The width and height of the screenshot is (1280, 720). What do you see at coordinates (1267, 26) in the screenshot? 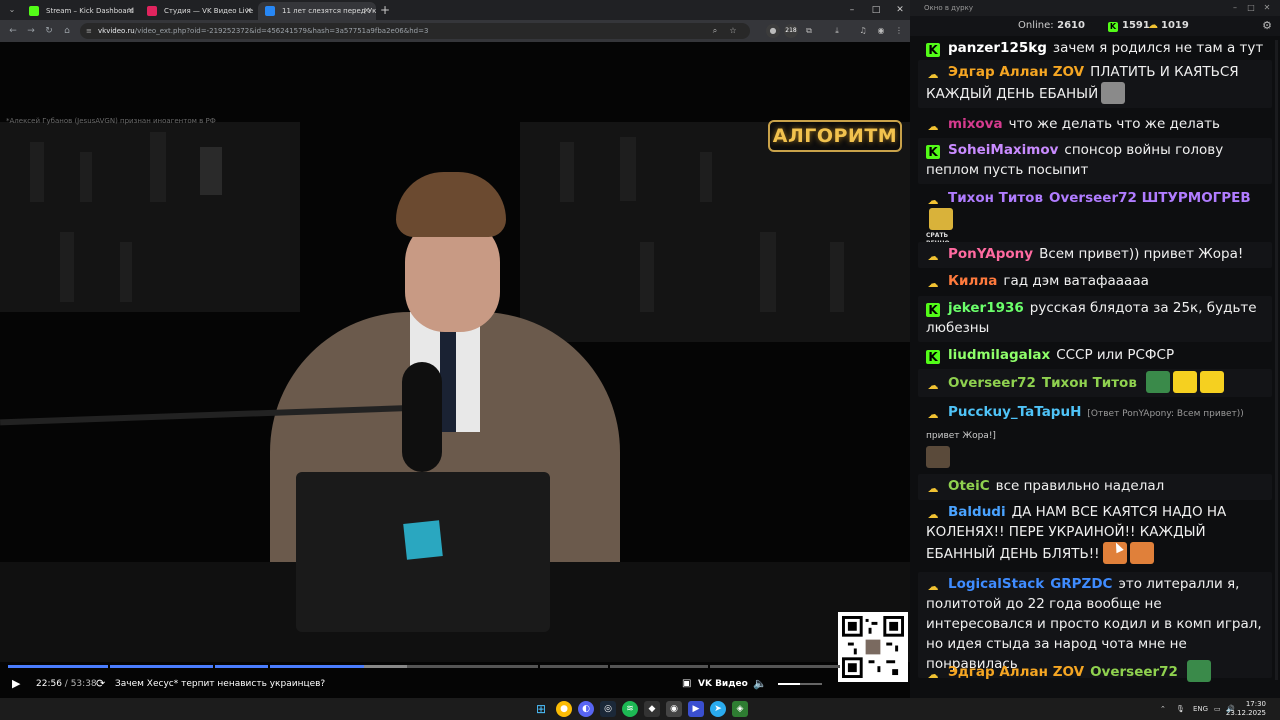
I see `settings-gear-icon: ⚙` at bounding box center [1267, 26].